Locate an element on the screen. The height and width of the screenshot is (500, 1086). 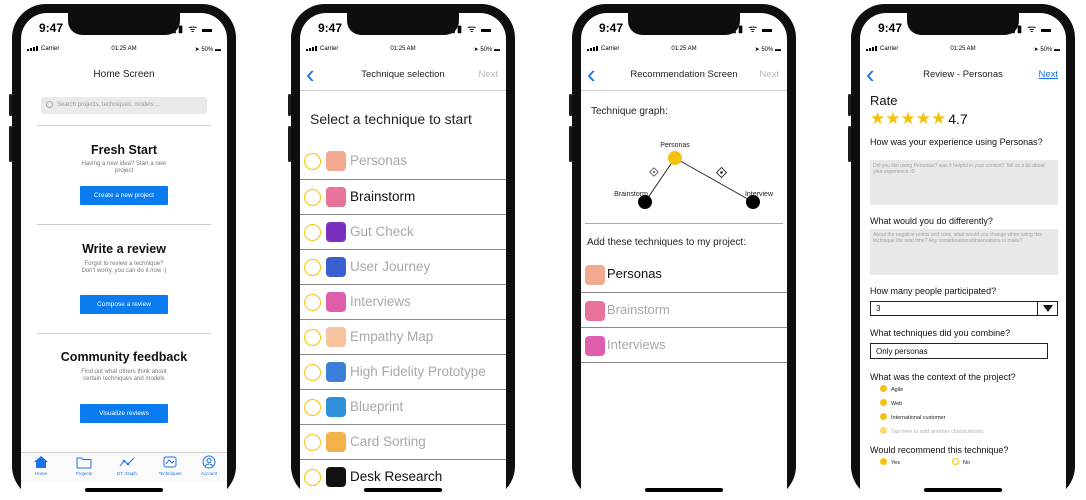
brain-icon is located at coordinates (336, 197).